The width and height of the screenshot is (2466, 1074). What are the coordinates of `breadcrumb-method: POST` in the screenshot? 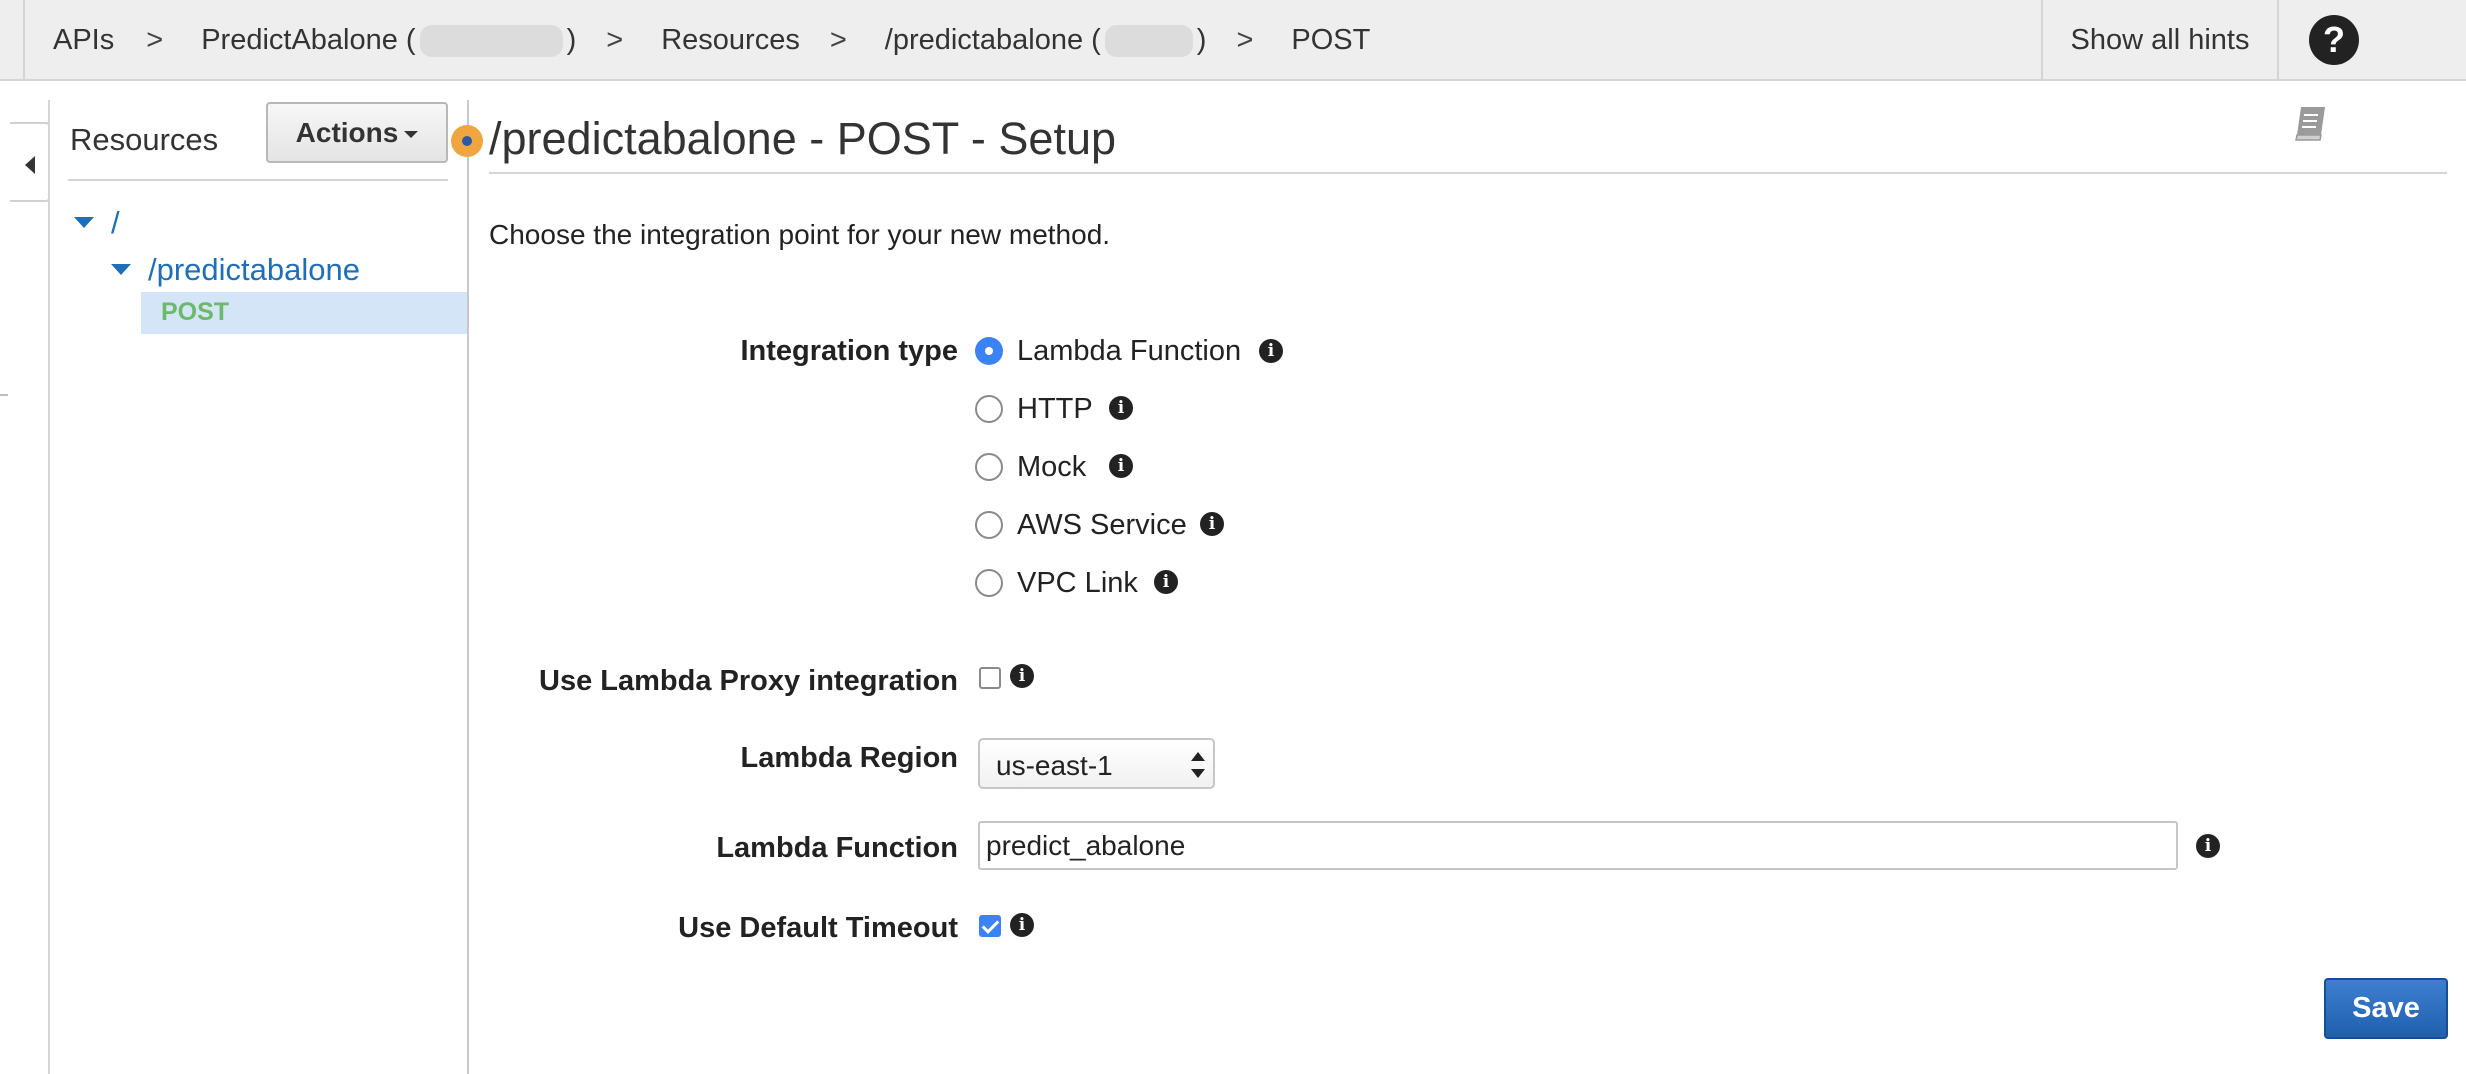 It's located at (1331, 40).